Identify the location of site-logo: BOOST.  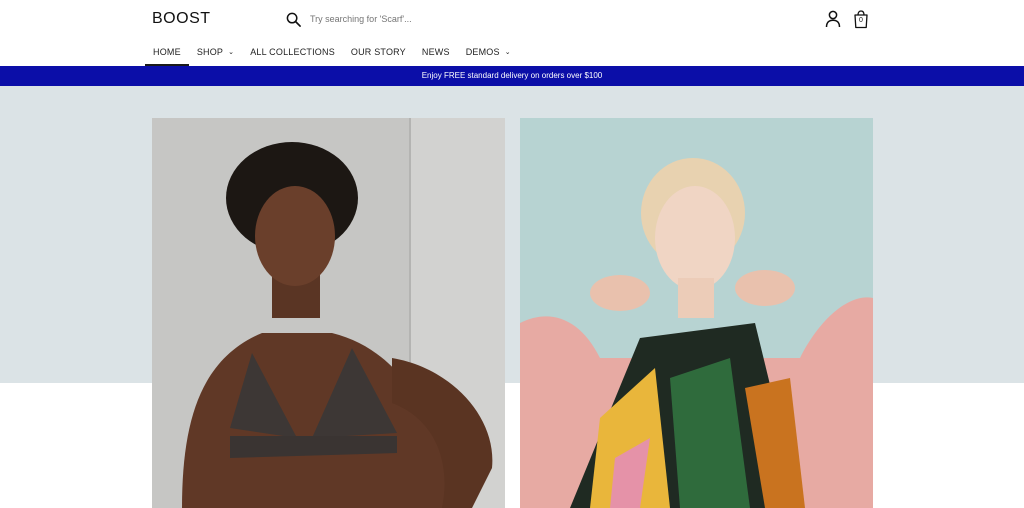
(181, 19).